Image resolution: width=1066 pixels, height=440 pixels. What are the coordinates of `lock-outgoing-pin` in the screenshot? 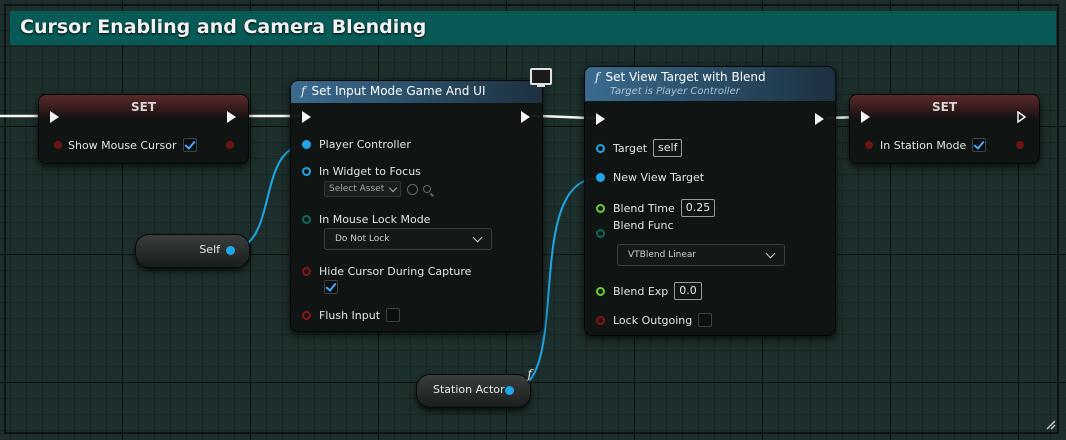 It's located at (600, 320).